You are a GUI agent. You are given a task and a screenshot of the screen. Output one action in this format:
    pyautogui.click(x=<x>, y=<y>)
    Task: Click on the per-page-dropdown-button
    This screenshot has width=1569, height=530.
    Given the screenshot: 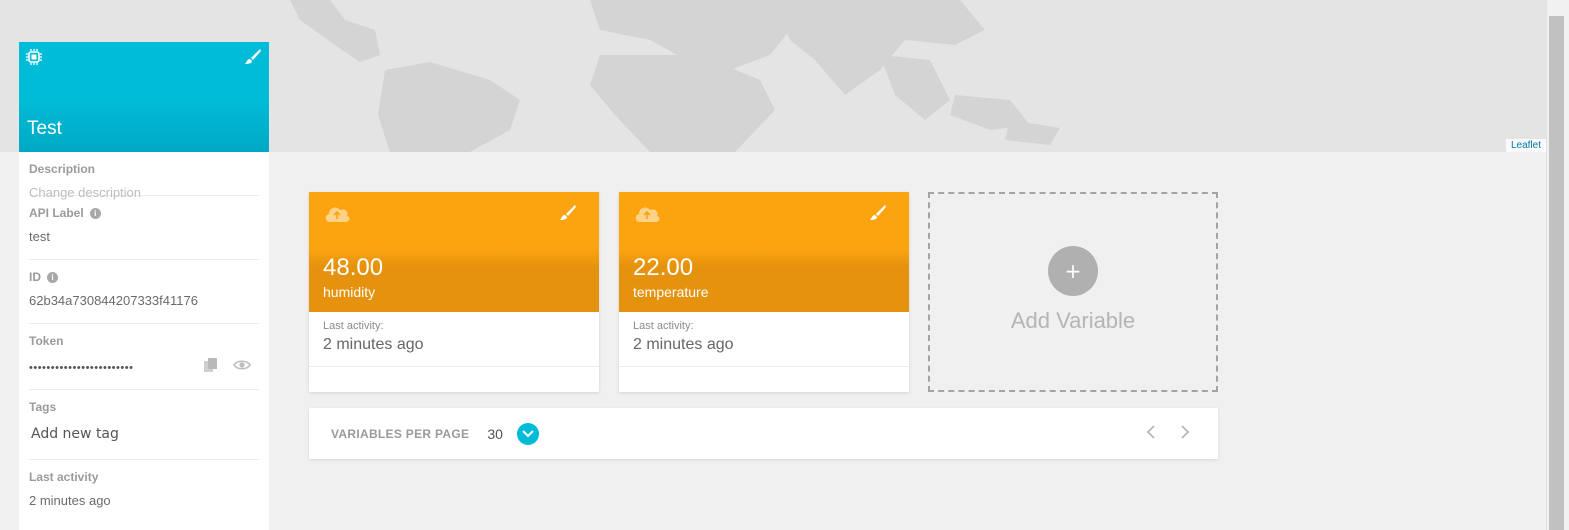 What is the action you would take?
    pyautogui.click(x=527, y=433)
    